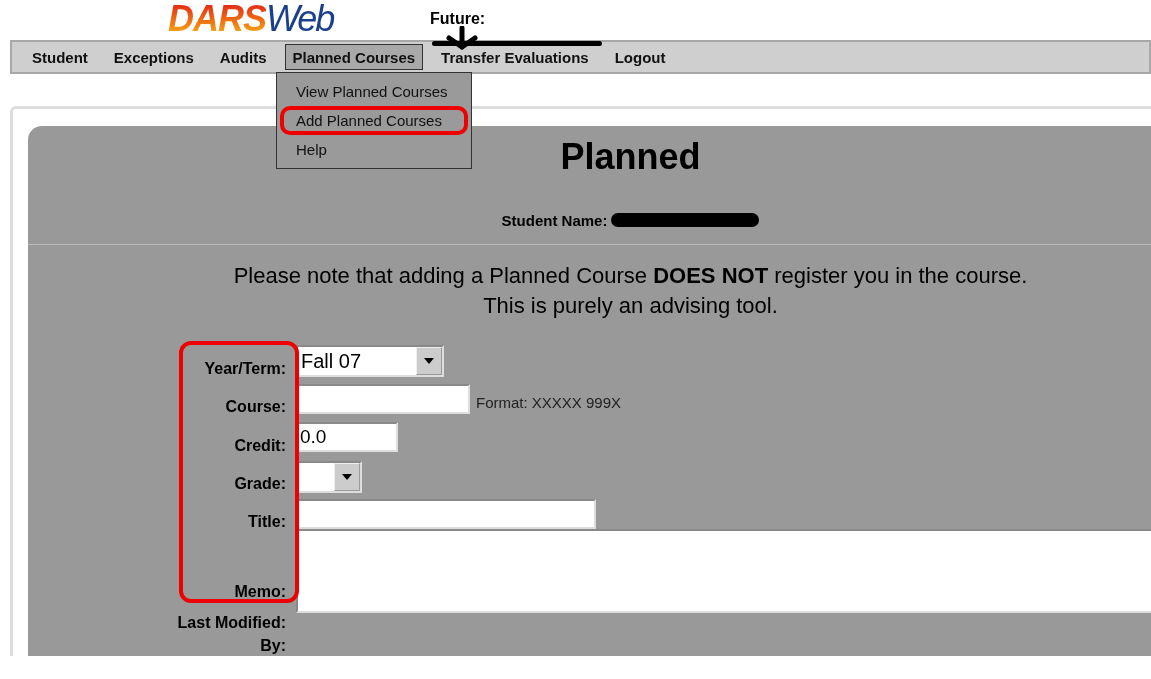  I want to click on nav-tab: Transfer Evaluations, so click(515, 57).